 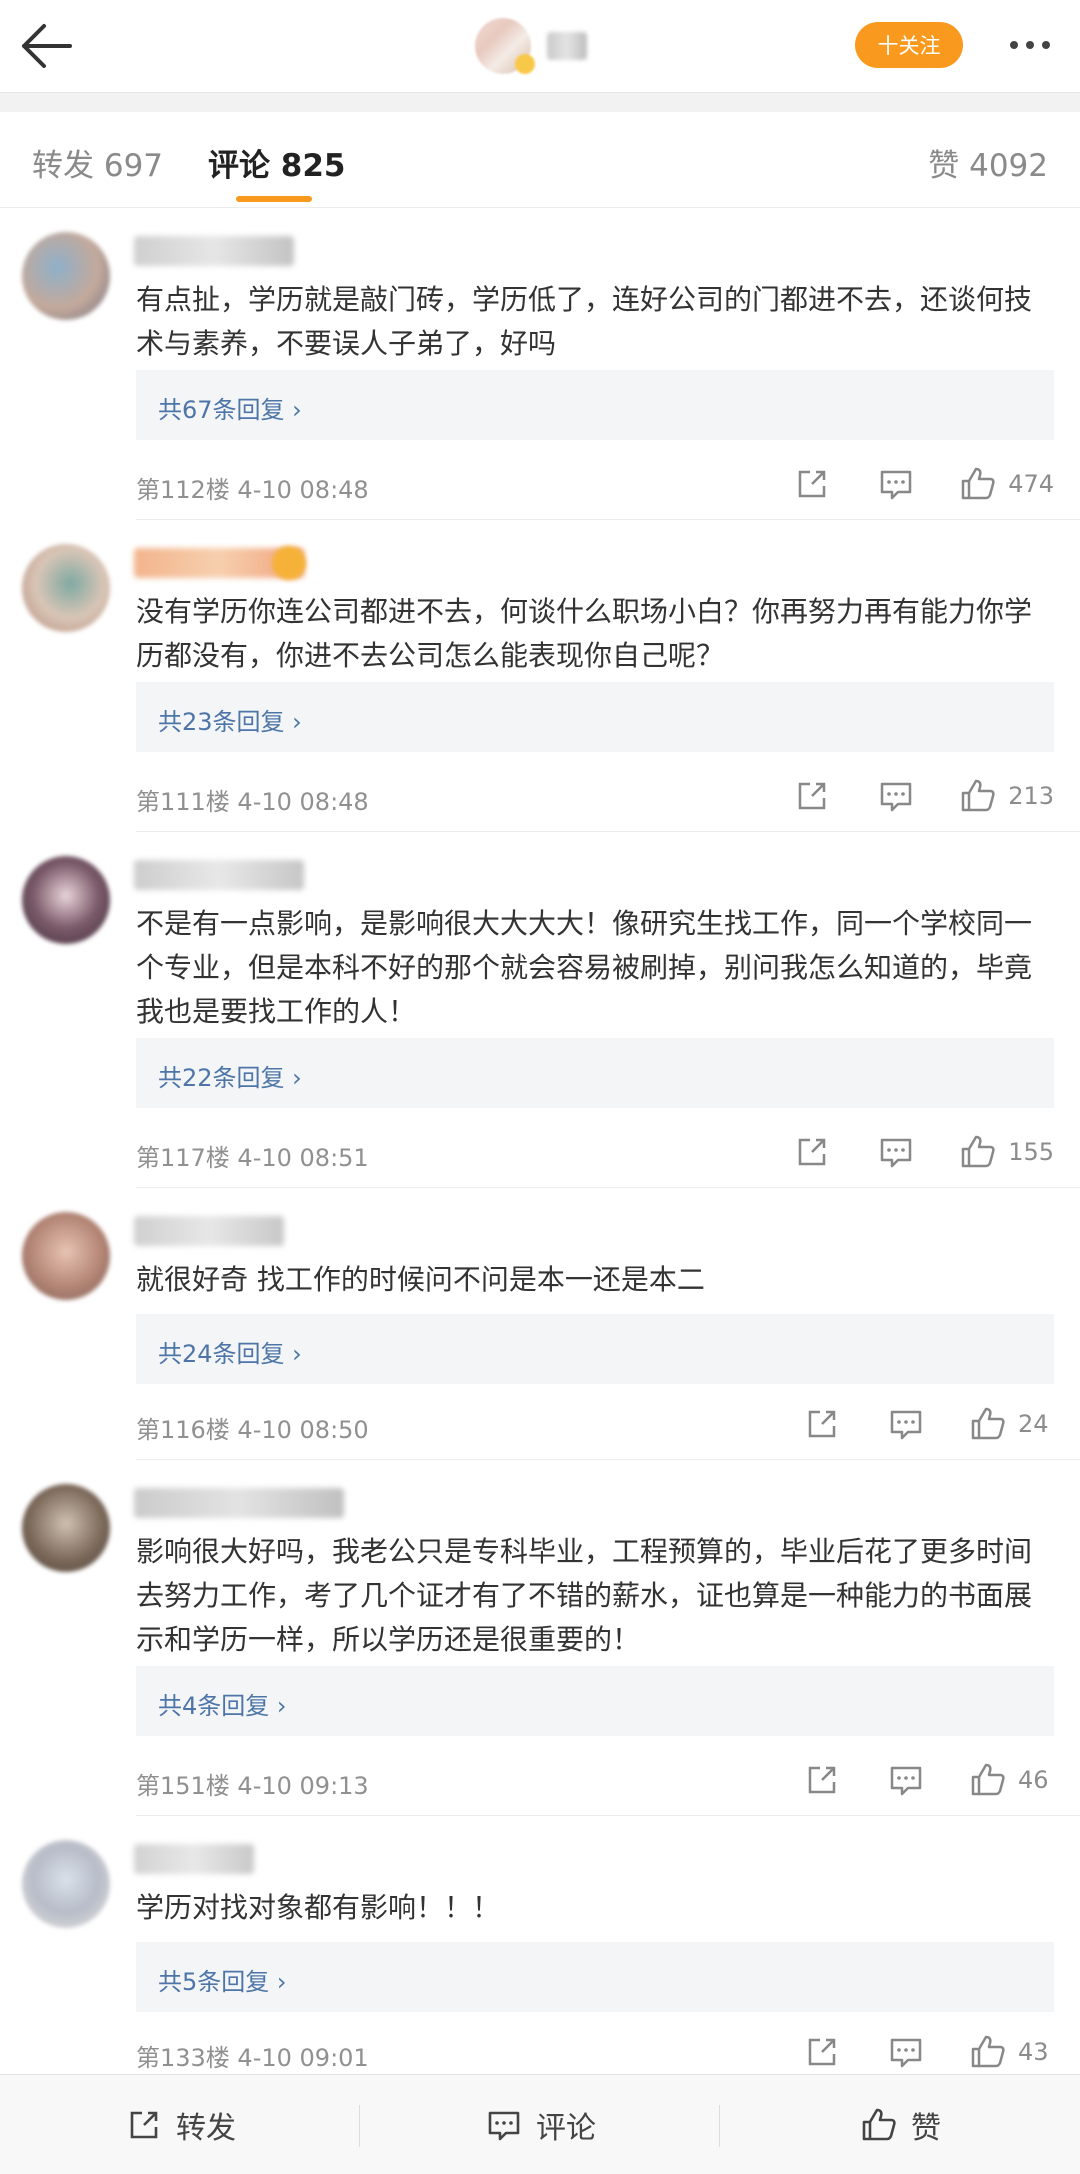 What do you see at coordinates (252, 1158) in the screenshot?
I see `comment-meta: 第117楼 4-10 08:51` at bounding box center [252, 1158].